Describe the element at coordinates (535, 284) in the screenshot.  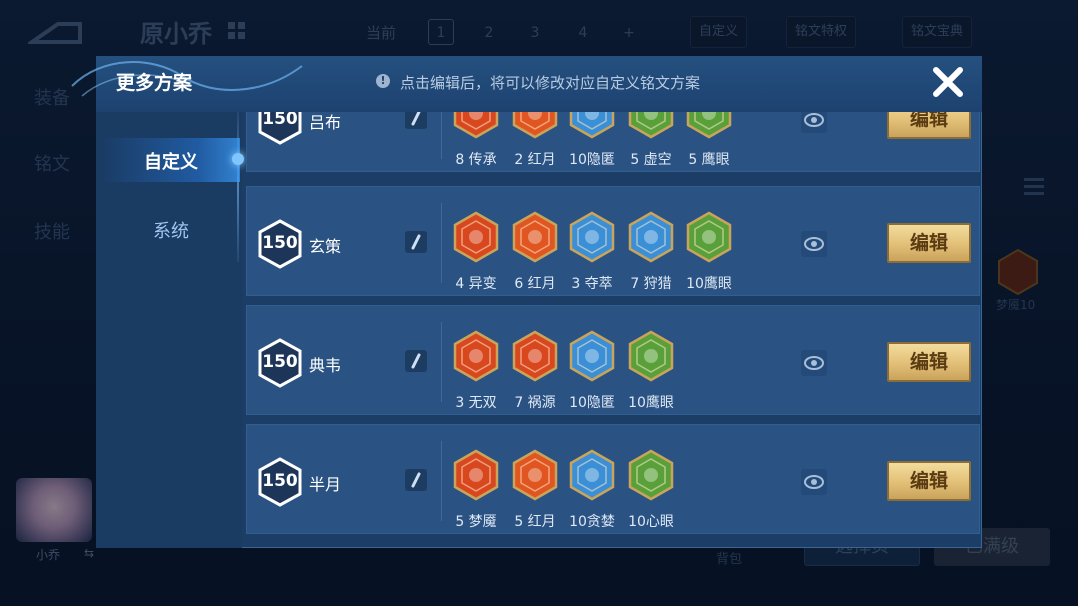
I see `gem-label: 6 红月` at that location.